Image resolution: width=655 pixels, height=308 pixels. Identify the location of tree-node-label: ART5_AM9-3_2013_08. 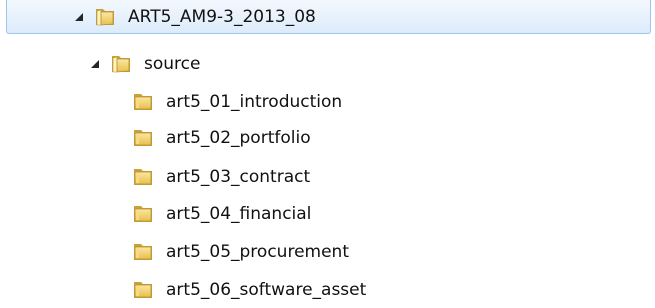
(222, 16).